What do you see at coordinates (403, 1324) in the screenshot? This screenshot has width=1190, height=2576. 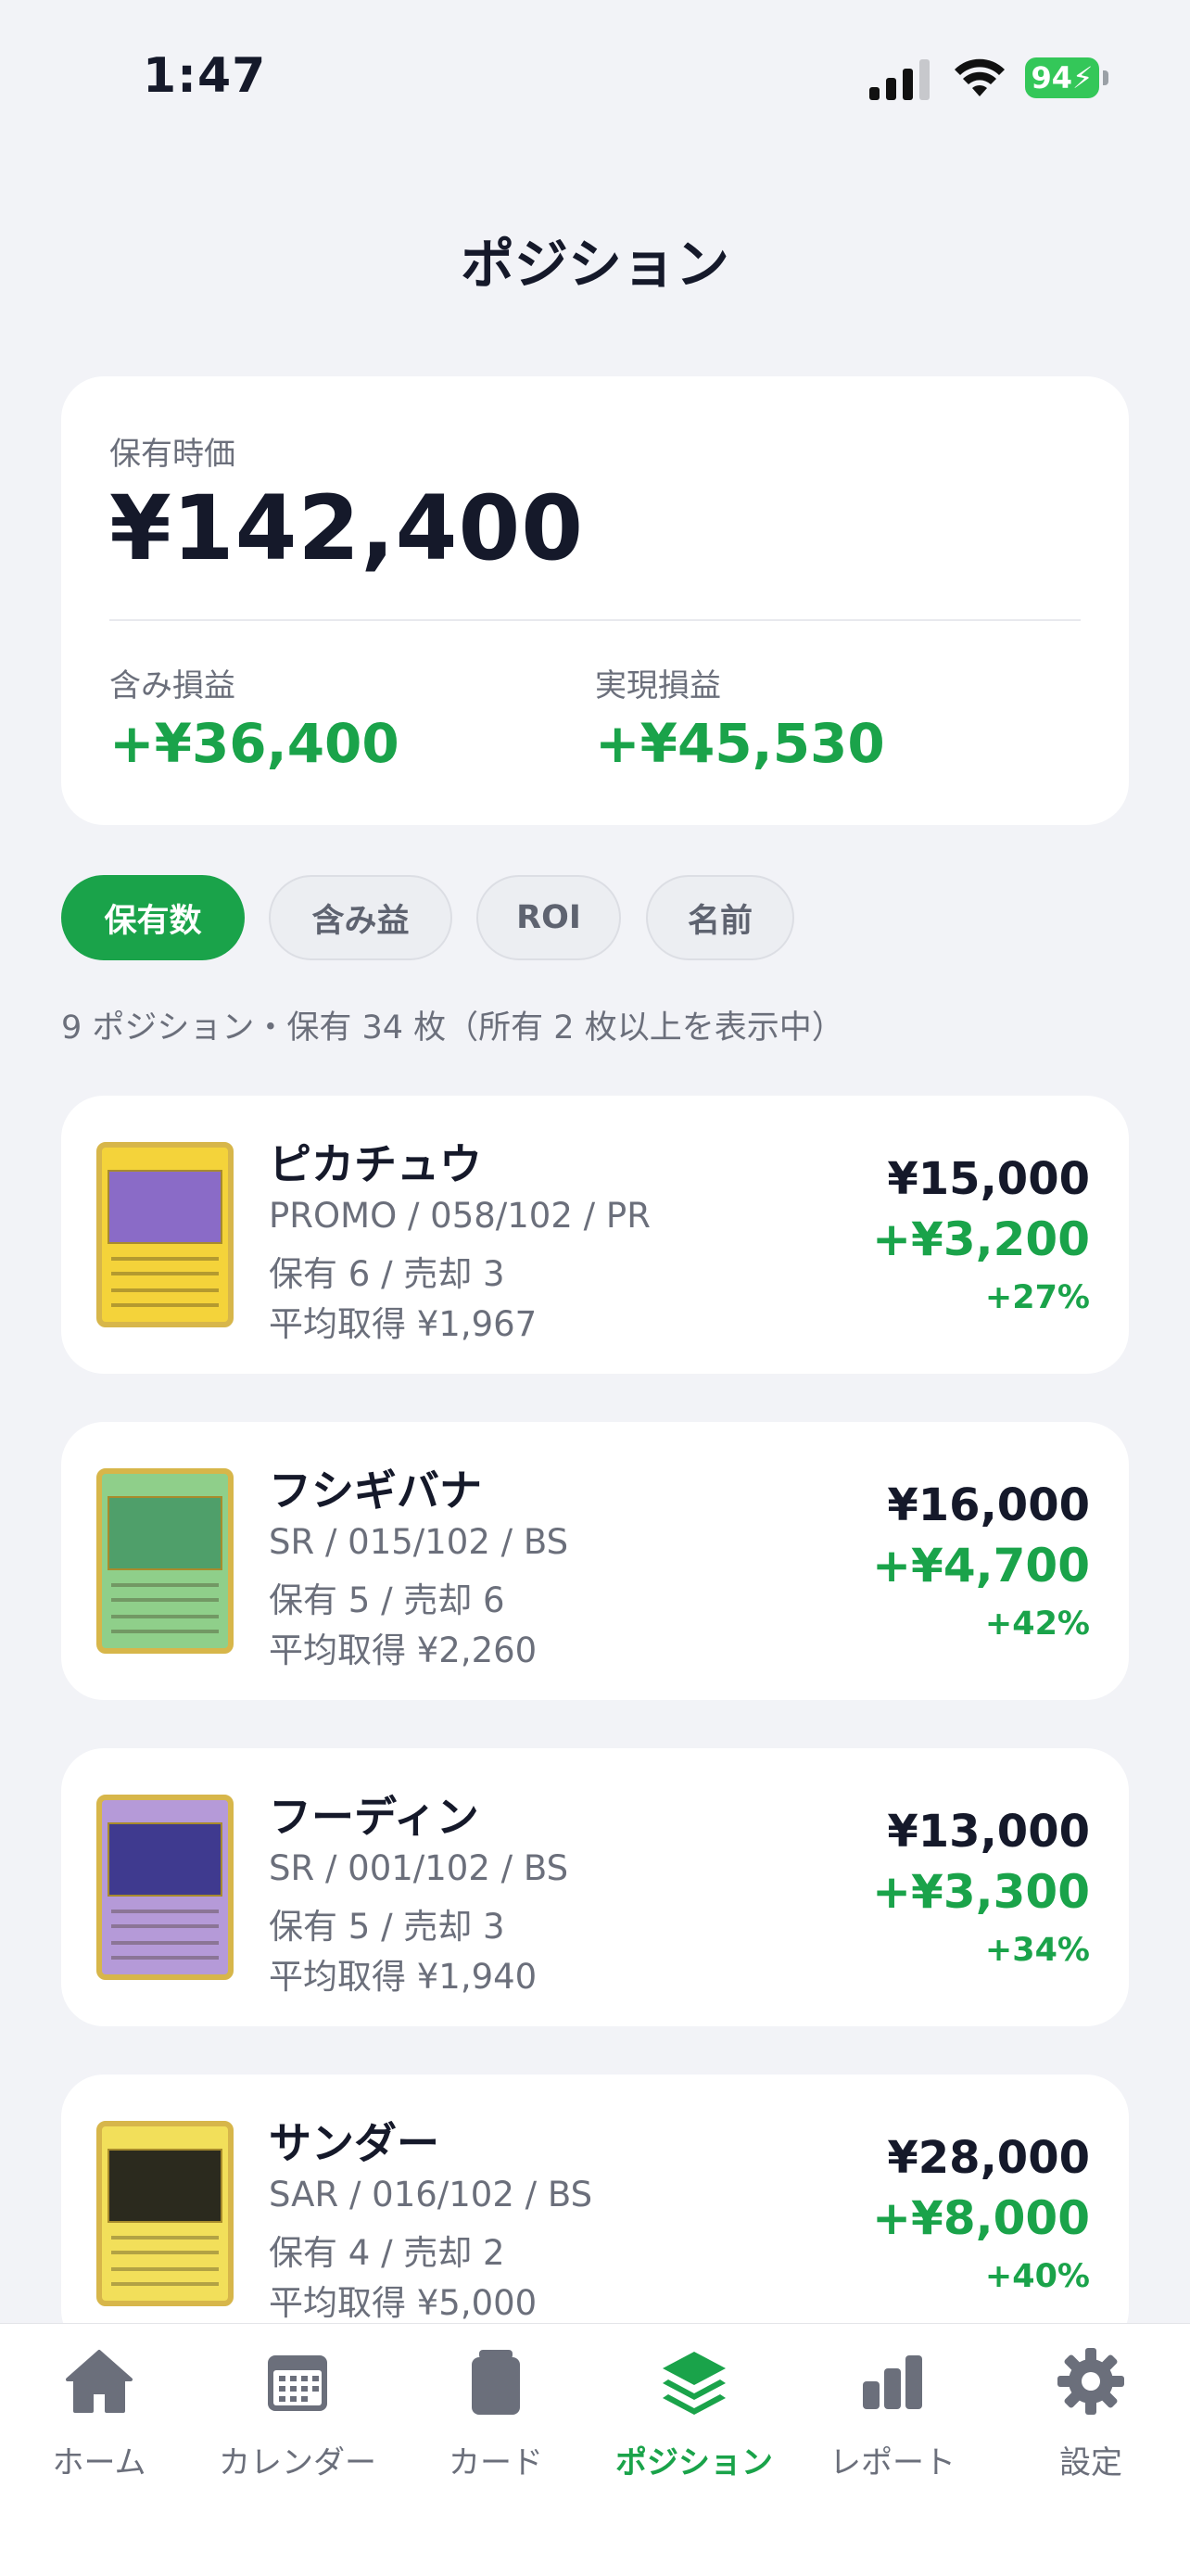 I see `position-average-cost: 平均取得 ¥1,967` at bounding box center [403, 1324].